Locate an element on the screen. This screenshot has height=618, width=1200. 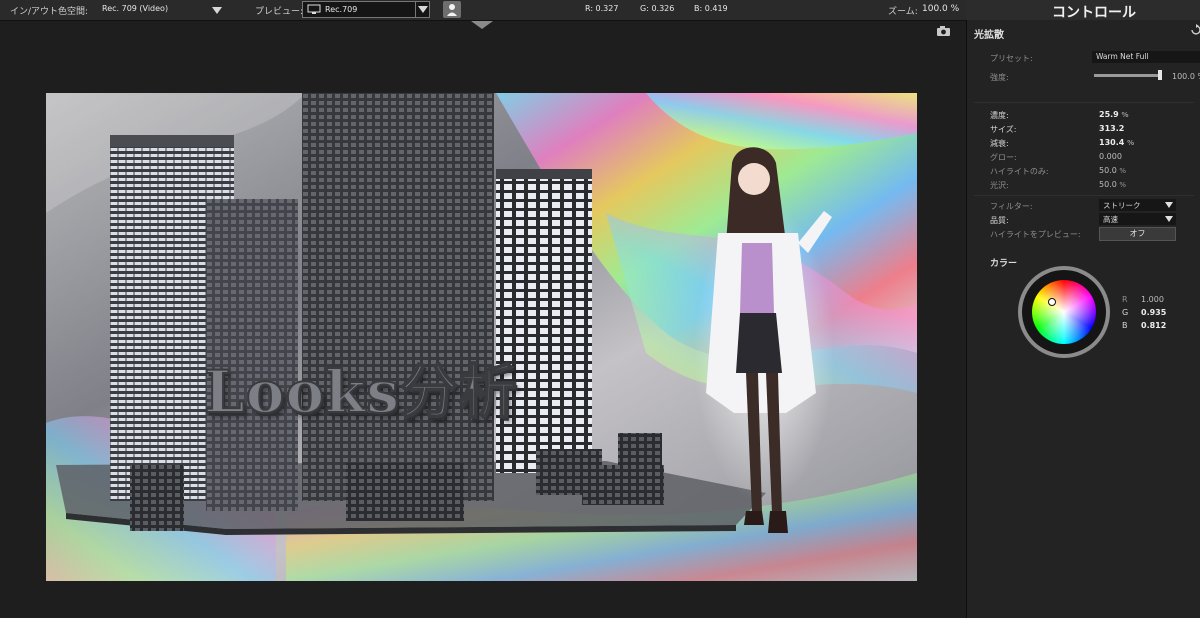
glow-label: グロー: is located at coordinates (1003, 157).